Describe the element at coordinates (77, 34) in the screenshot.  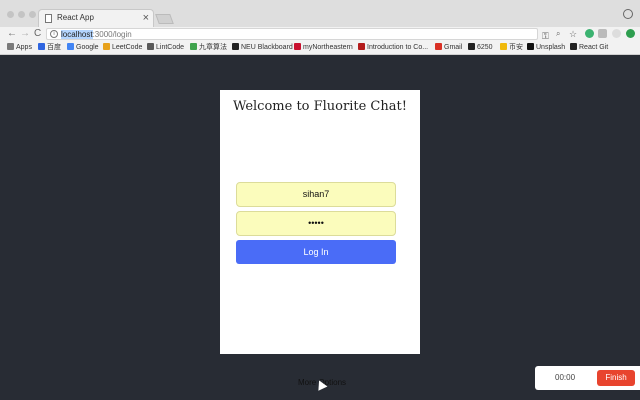
I see `url-host: localhost` at that location.